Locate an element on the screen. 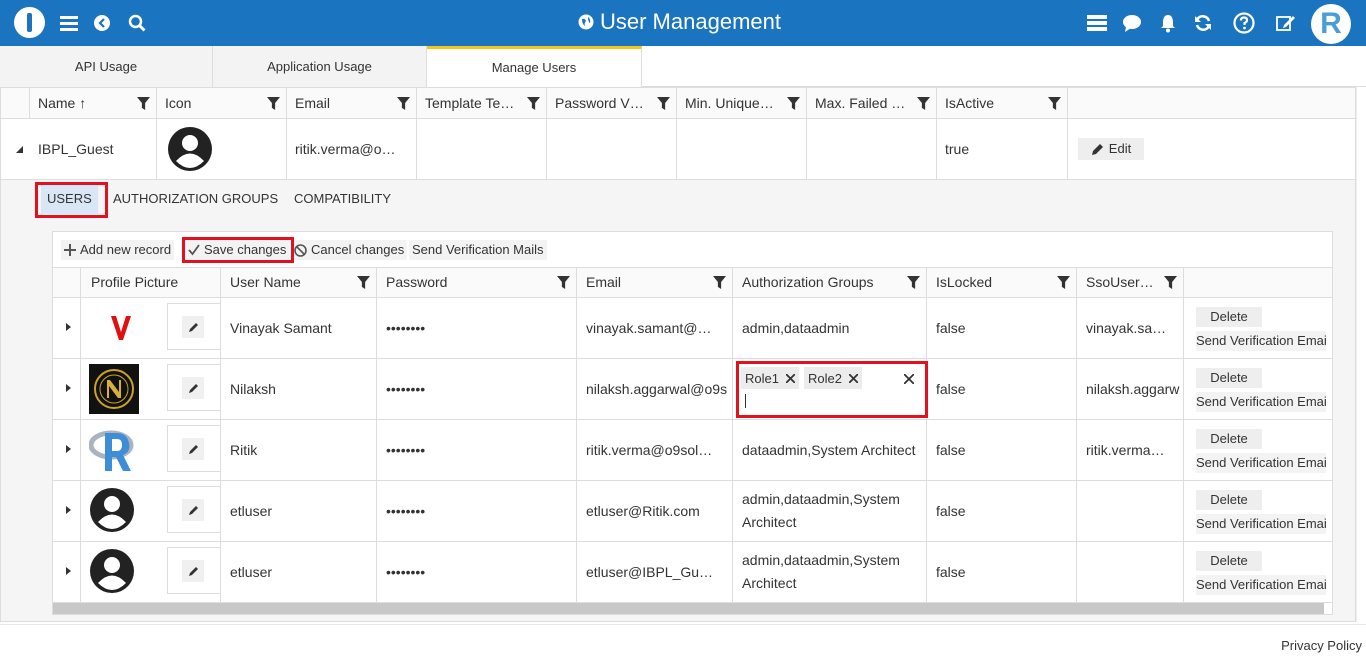 The image size is (1366, 657). tab-api-usage: API Usage is located at coordinates (106, 66).